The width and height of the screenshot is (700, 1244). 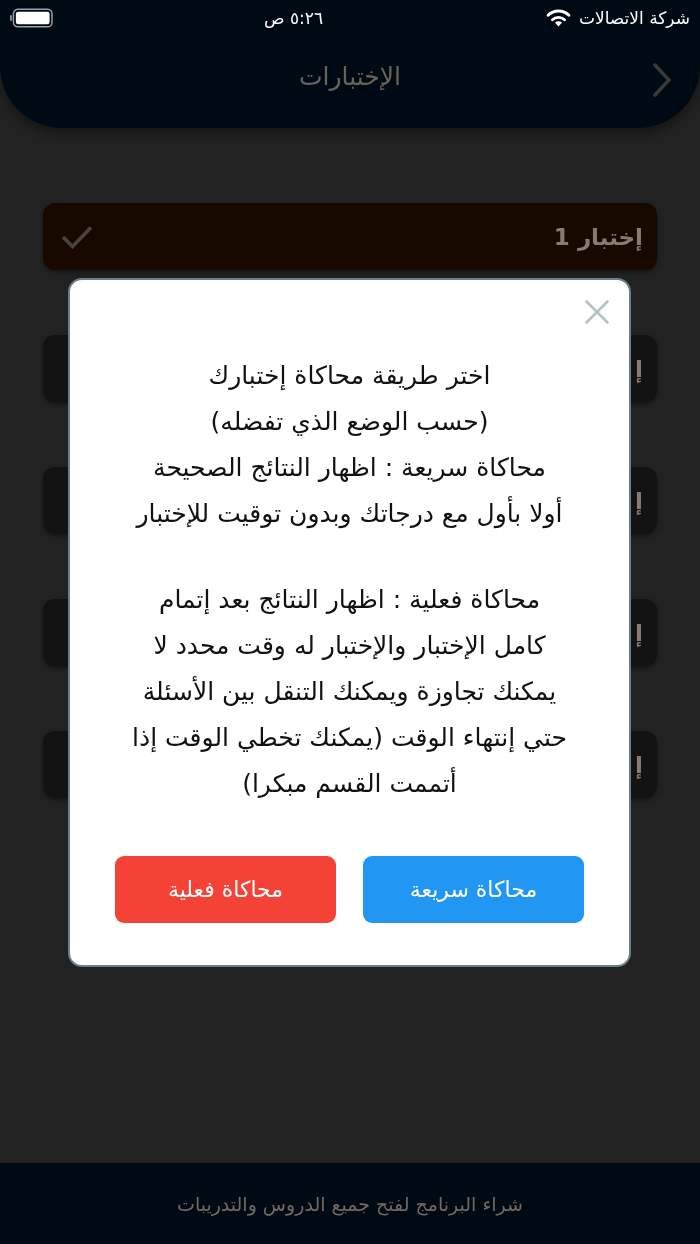 I want to click on wifi-icon, so click(x=558, y=17).